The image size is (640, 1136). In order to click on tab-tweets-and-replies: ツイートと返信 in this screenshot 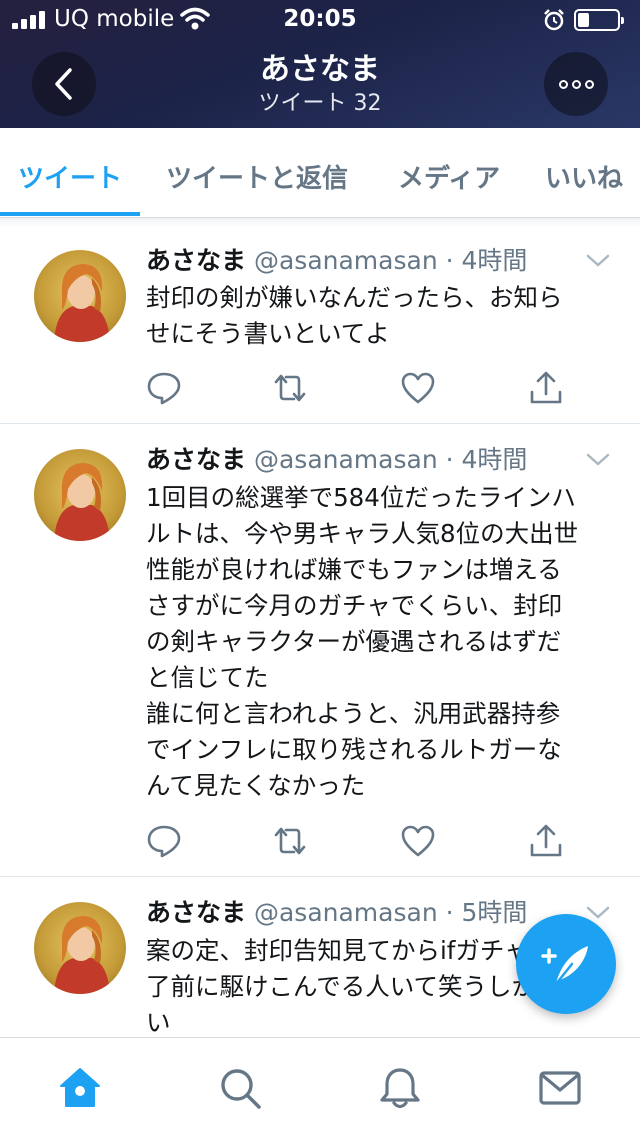, I will do `click(257, 176)`.